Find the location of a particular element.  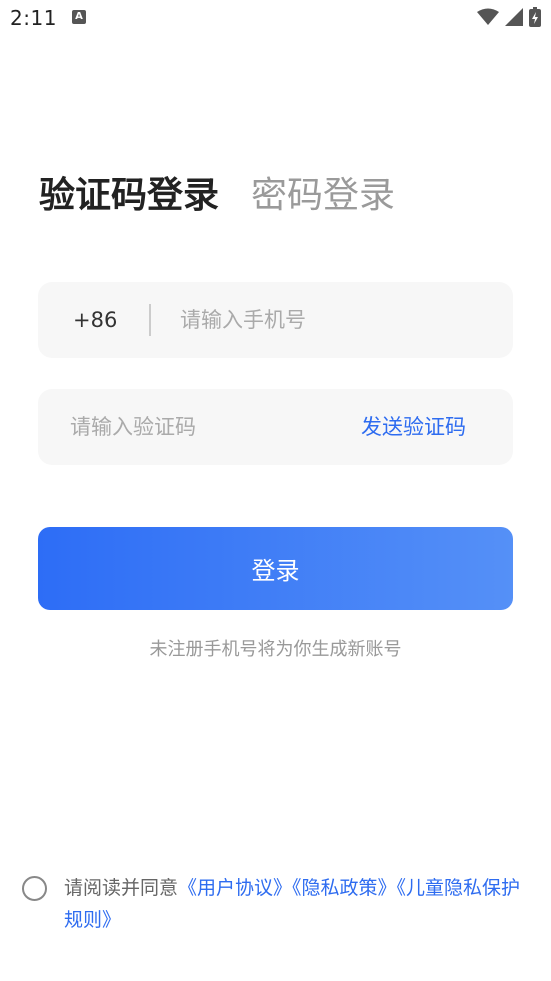

login-button: 登录 is located at coordinates (275, 568).